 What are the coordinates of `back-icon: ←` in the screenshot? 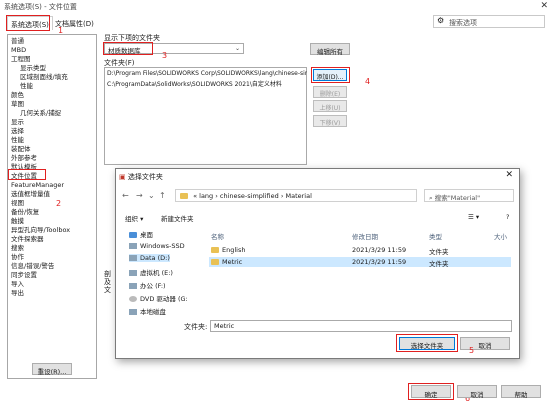 It's located at (125, 195).